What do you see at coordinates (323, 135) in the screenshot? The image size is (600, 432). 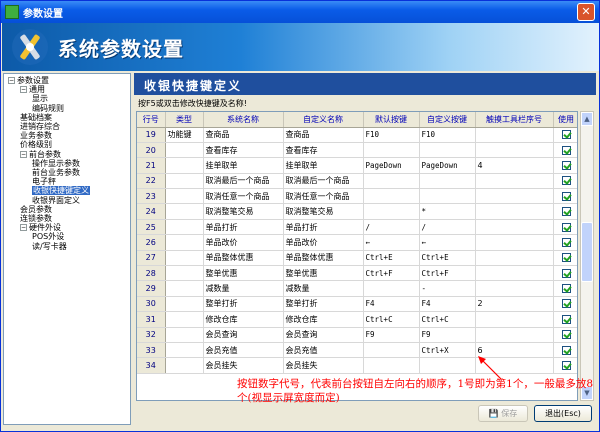 I see `custom-name-cell: 查商品` at bounding box center [323, 135].